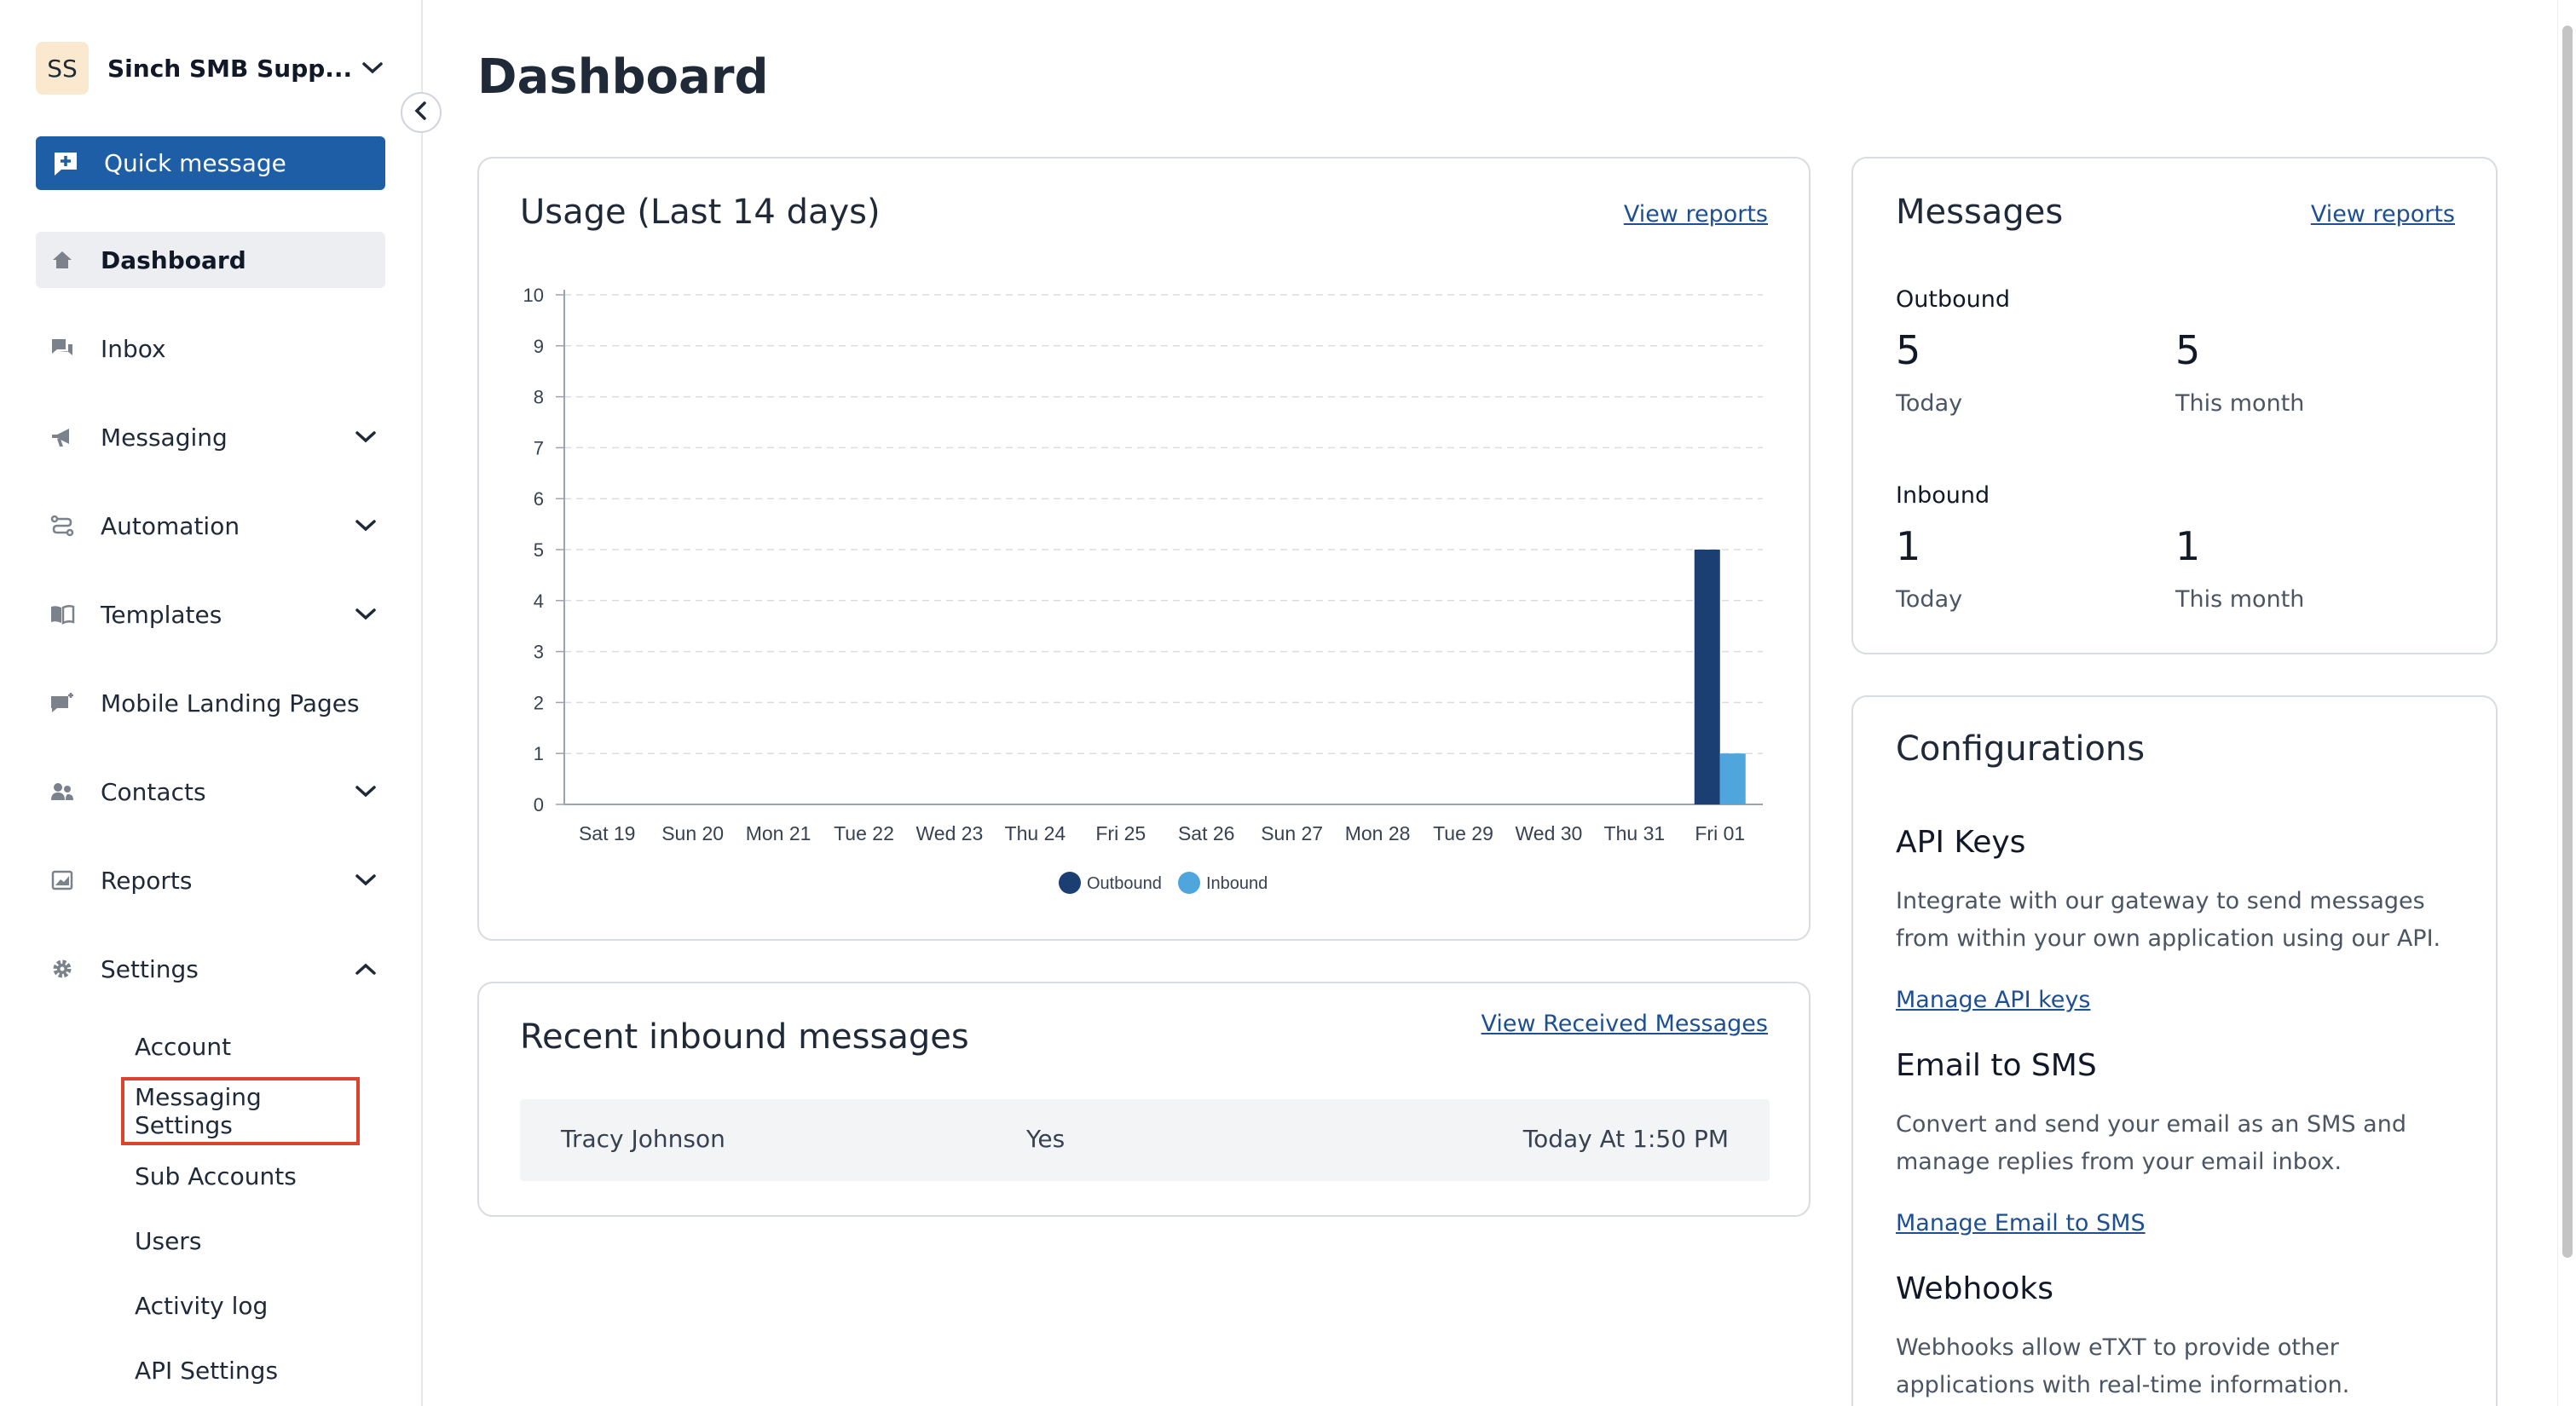  I want to click on y-tick-label: 6, so click(539, 499).